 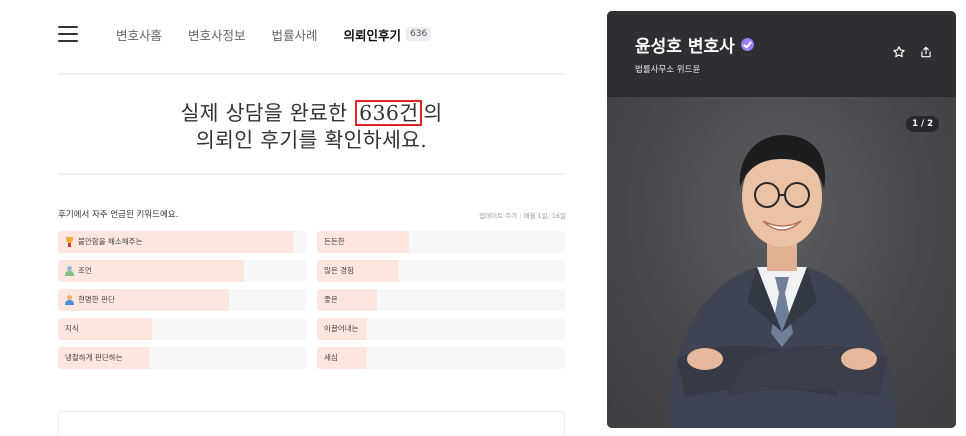 I want to click on tab-lawyer-info: 변호사정보, so click(x=217, y=34).